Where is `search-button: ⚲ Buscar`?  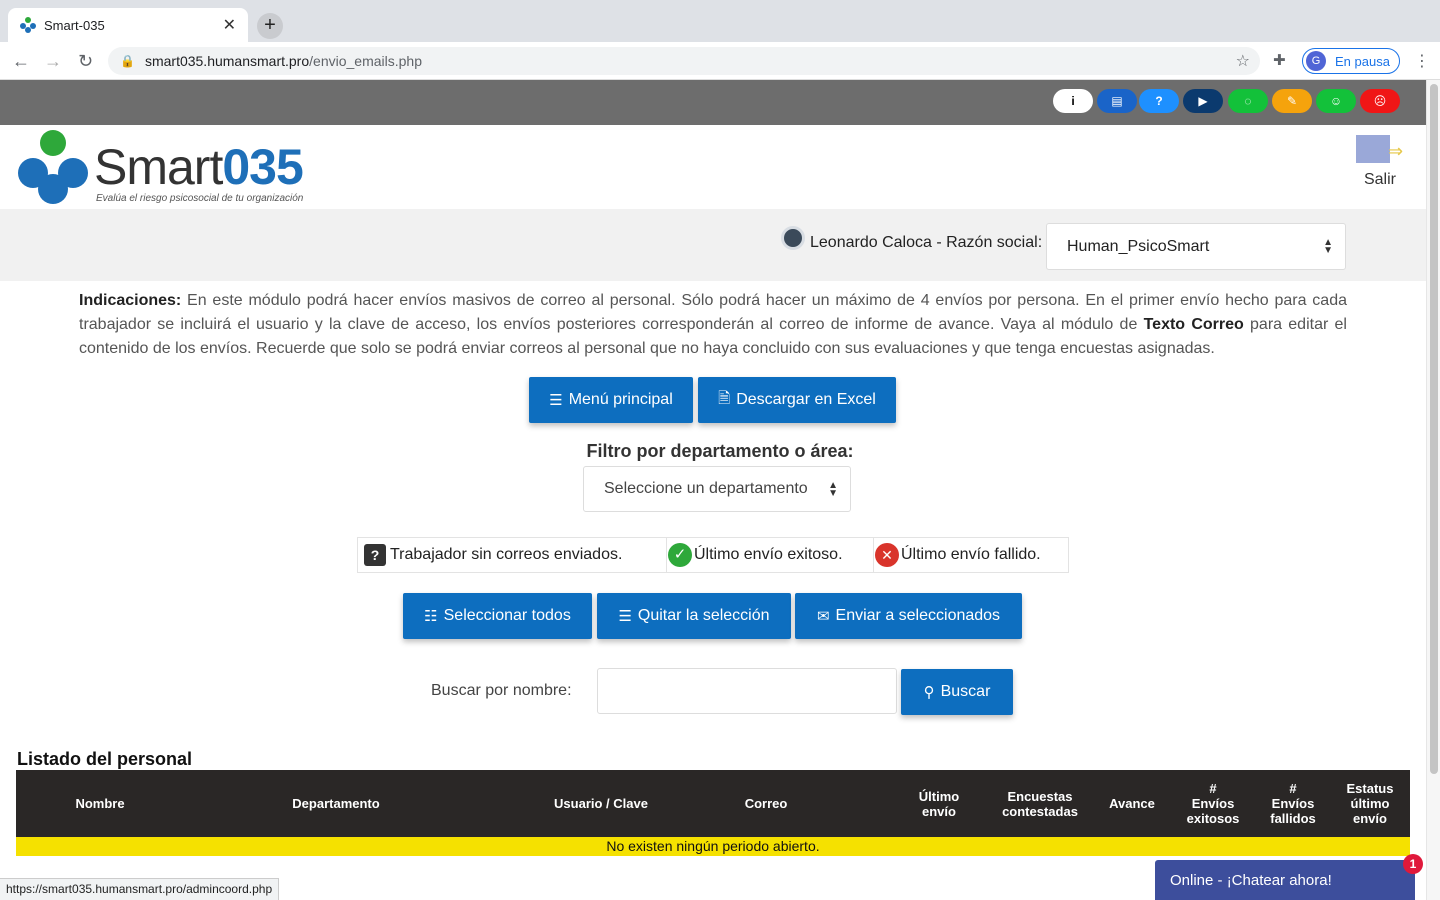 search-button: ⚲ Buscar is located at coordinates (957, 692).